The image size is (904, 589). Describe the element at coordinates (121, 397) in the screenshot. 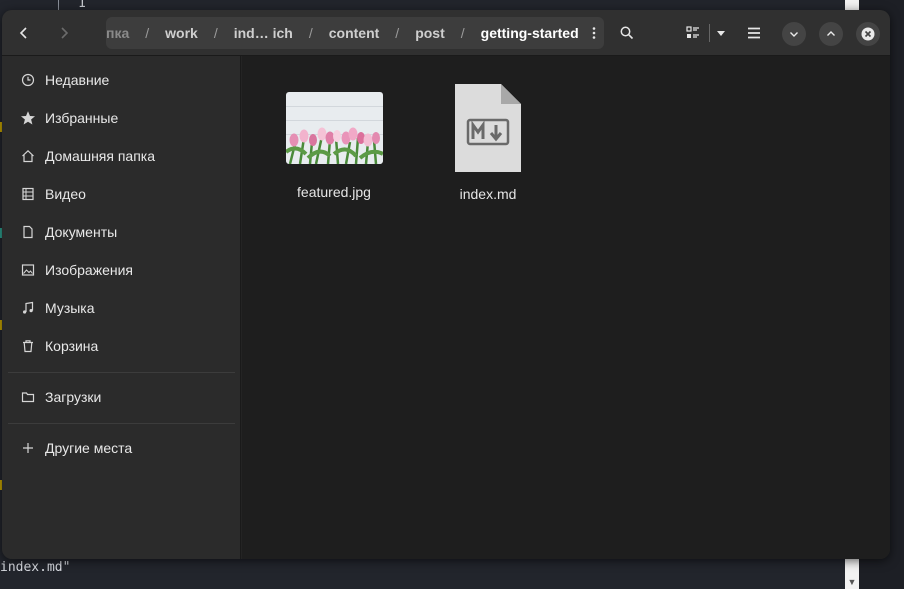

I see `sidebar-item-downloads: Загрузки` at that location.